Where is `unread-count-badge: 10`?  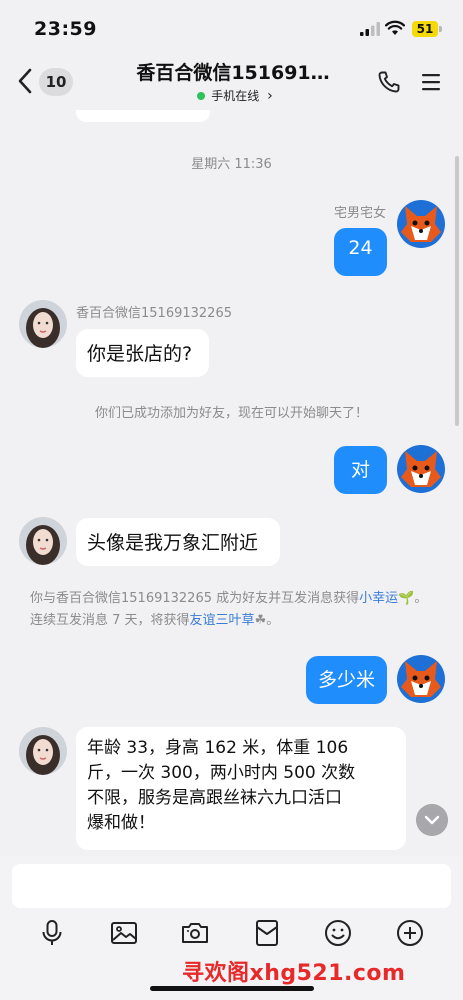
unread-count-badge: 10 is located at coordinates (56, 82).